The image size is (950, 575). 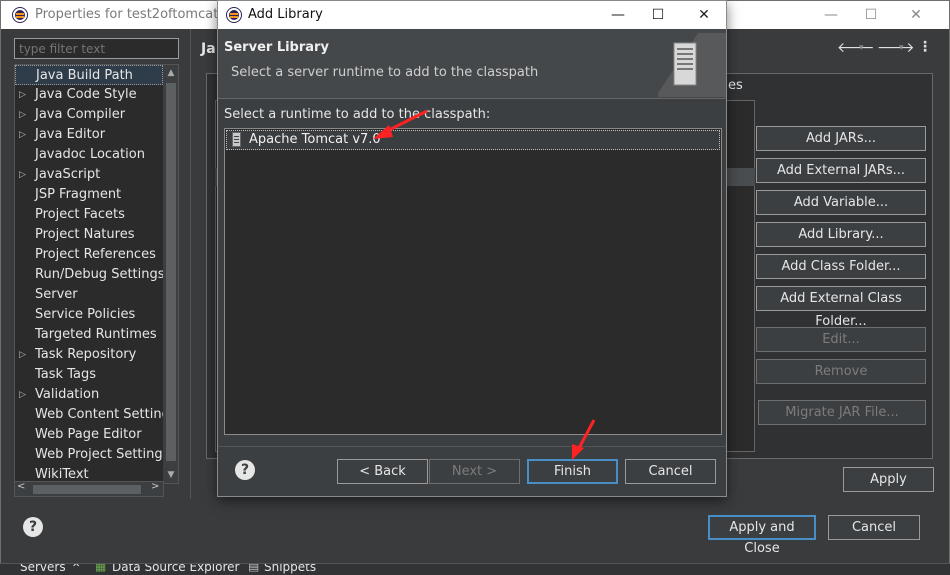 I want to click on scroll-left-icon: <, so click(x=21, y=486).